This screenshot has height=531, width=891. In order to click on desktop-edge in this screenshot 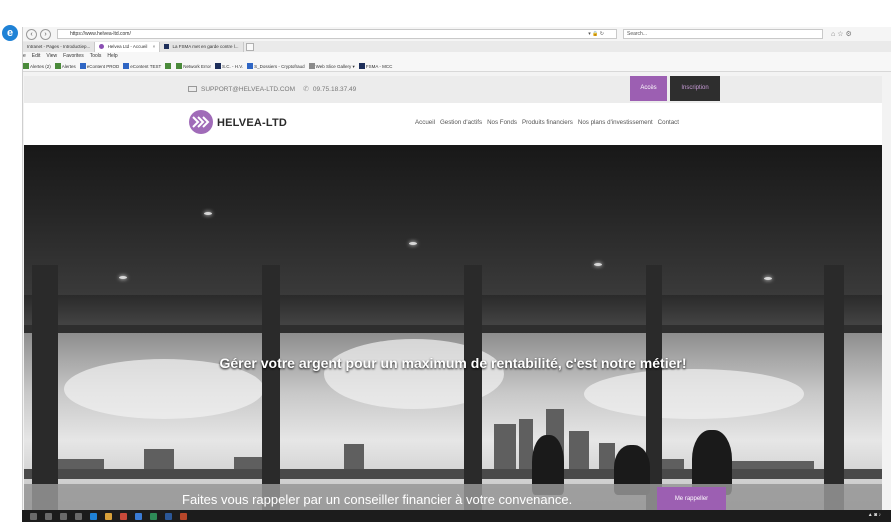, I will do `click(11, 270)`.